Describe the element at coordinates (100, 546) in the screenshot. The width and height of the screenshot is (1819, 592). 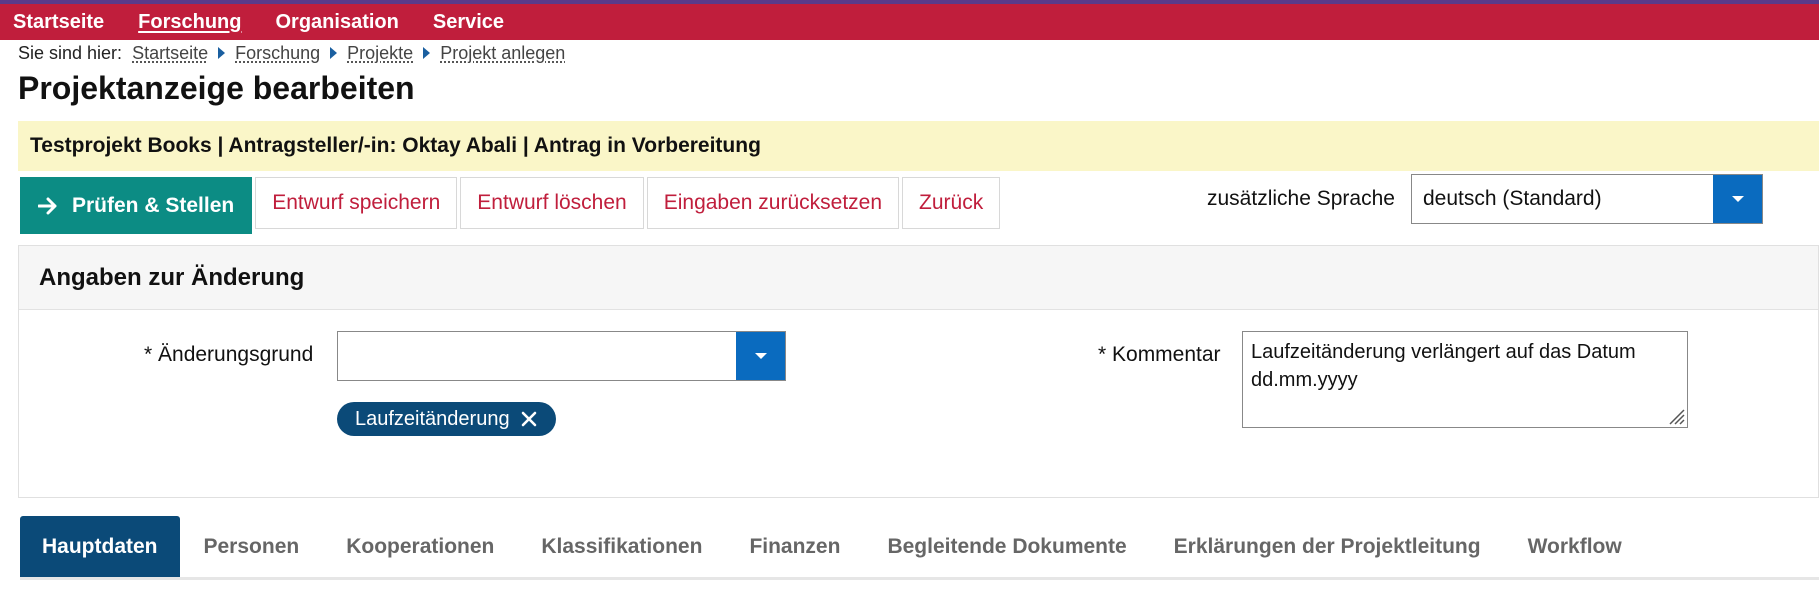
I see `tab-hauptdaten: Hauptdaten` at that location.